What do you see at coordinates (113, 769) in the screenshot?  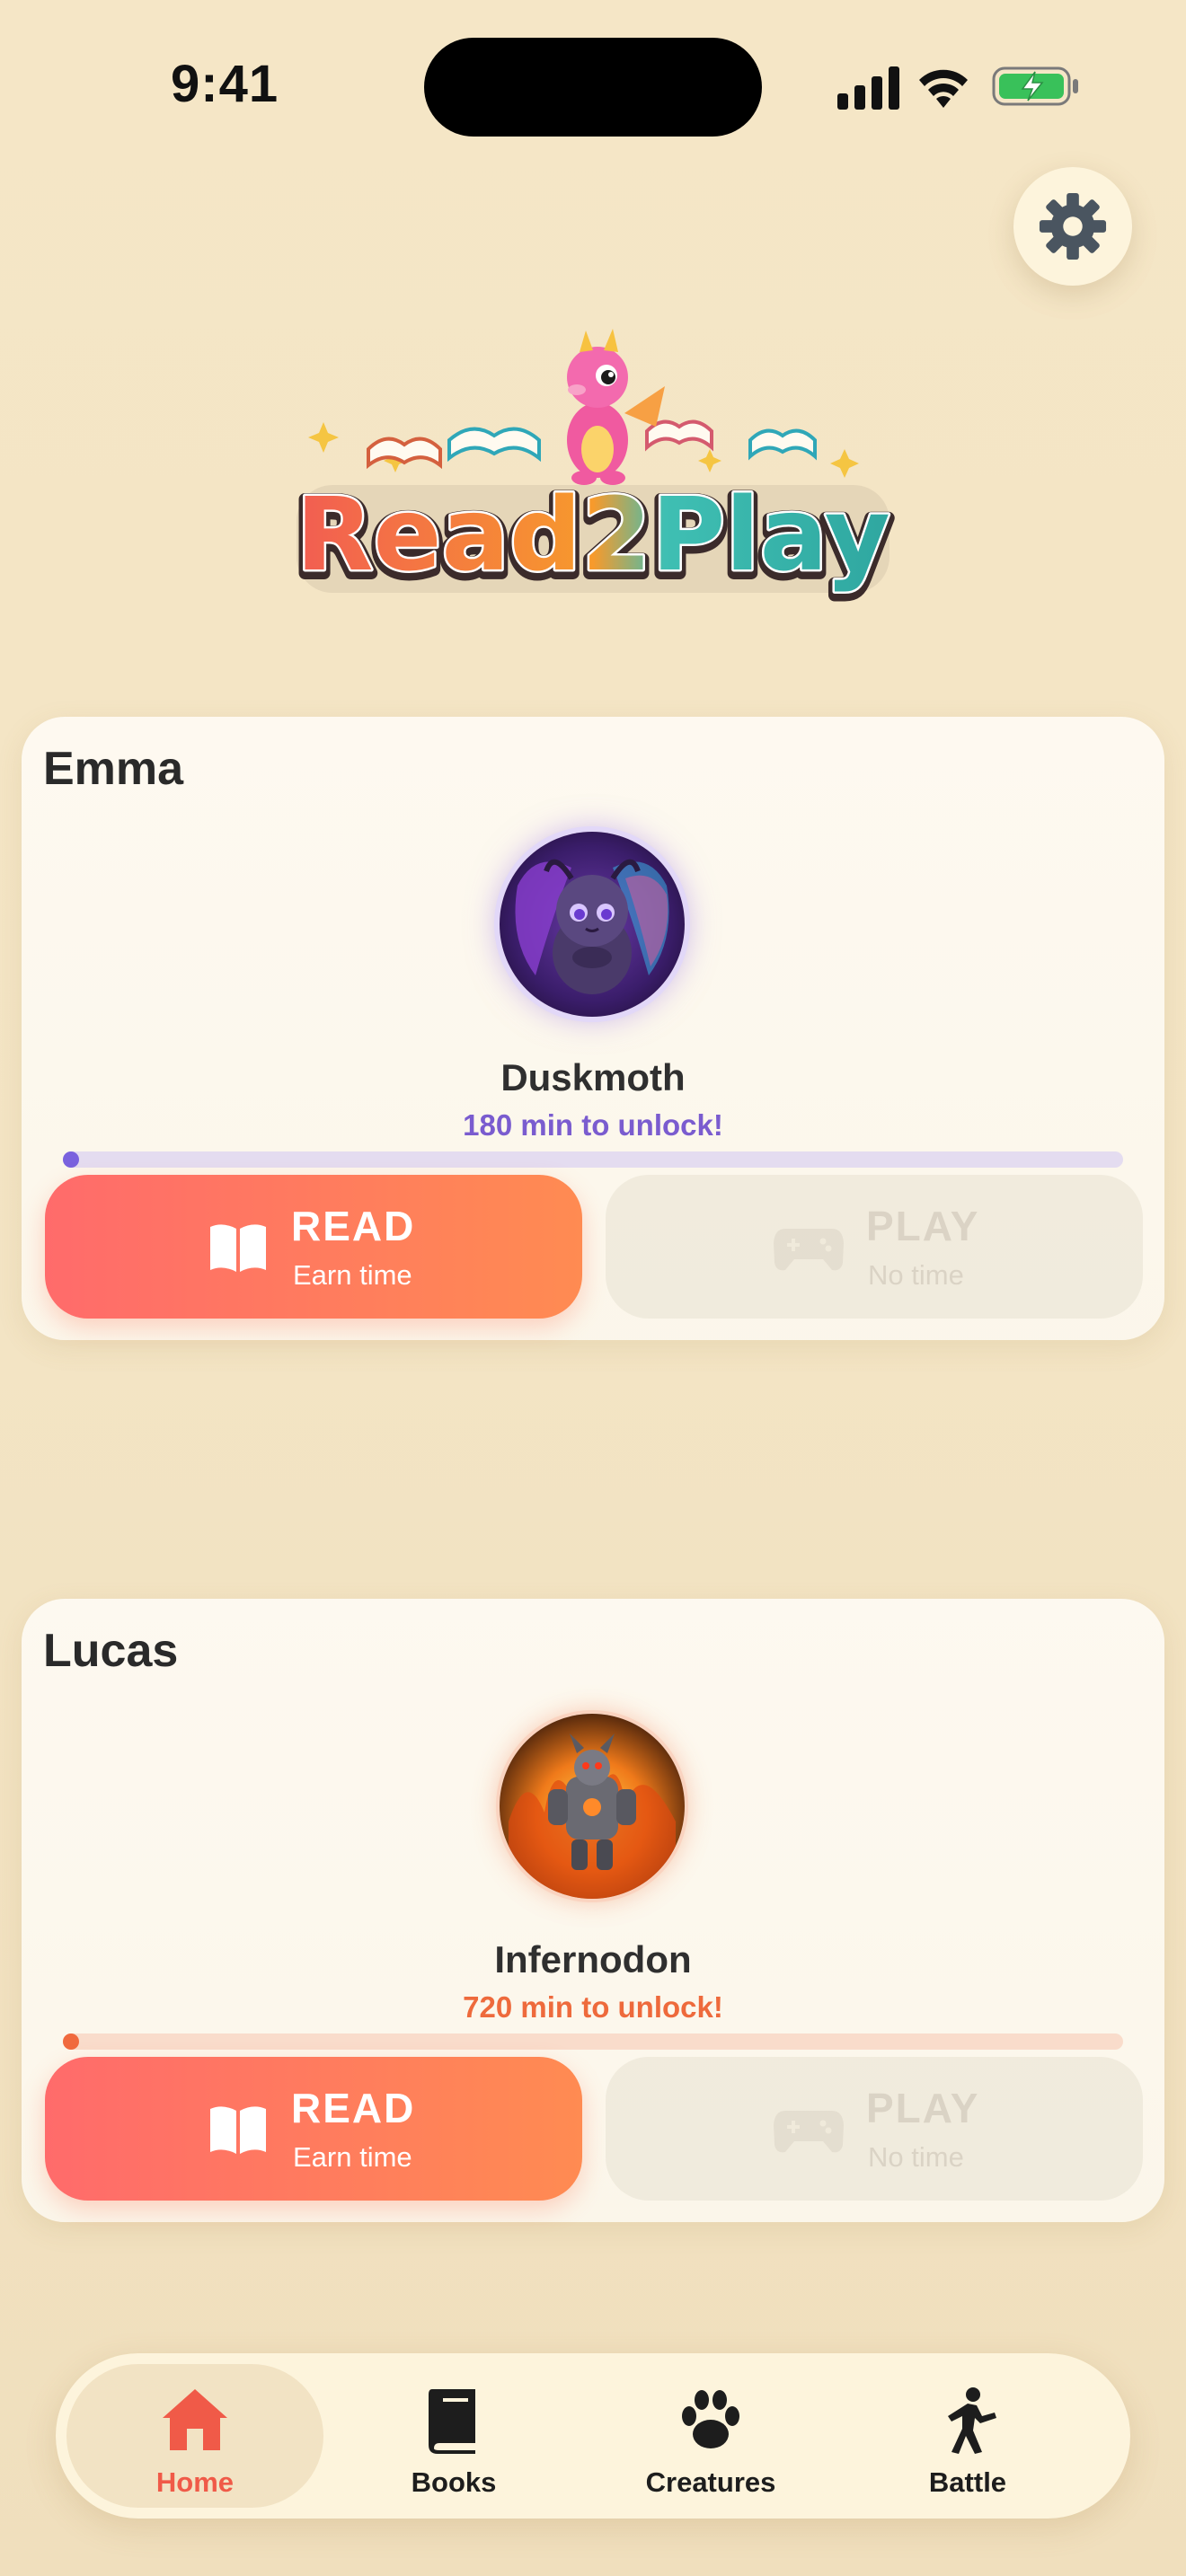 I see `child-name: Emma` at bounding box center [113, 769].